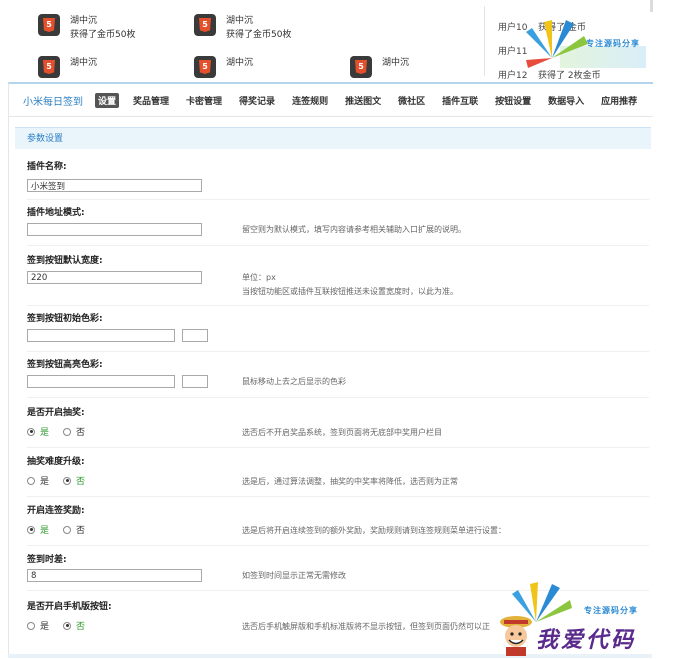  What do you see at coordinates (484, 41) in the screenshot?
I see `preview-divider` at bounding box center [484, 41].